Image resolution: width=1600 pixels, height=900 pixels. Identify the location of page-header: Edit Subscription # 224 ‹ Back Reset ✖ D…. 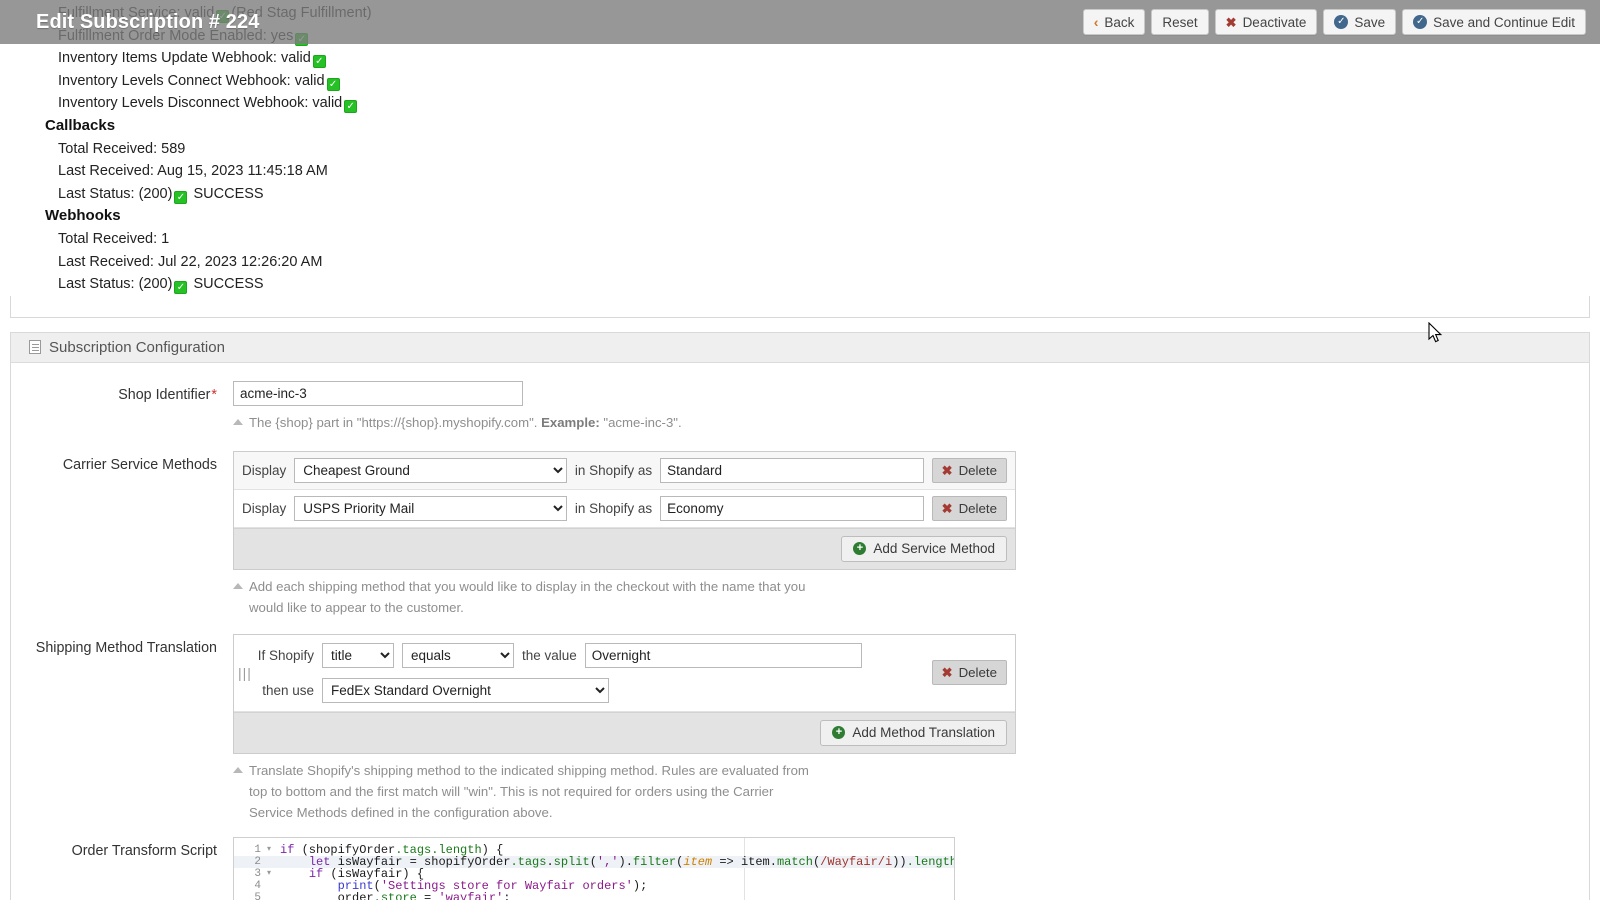
(800, 22).